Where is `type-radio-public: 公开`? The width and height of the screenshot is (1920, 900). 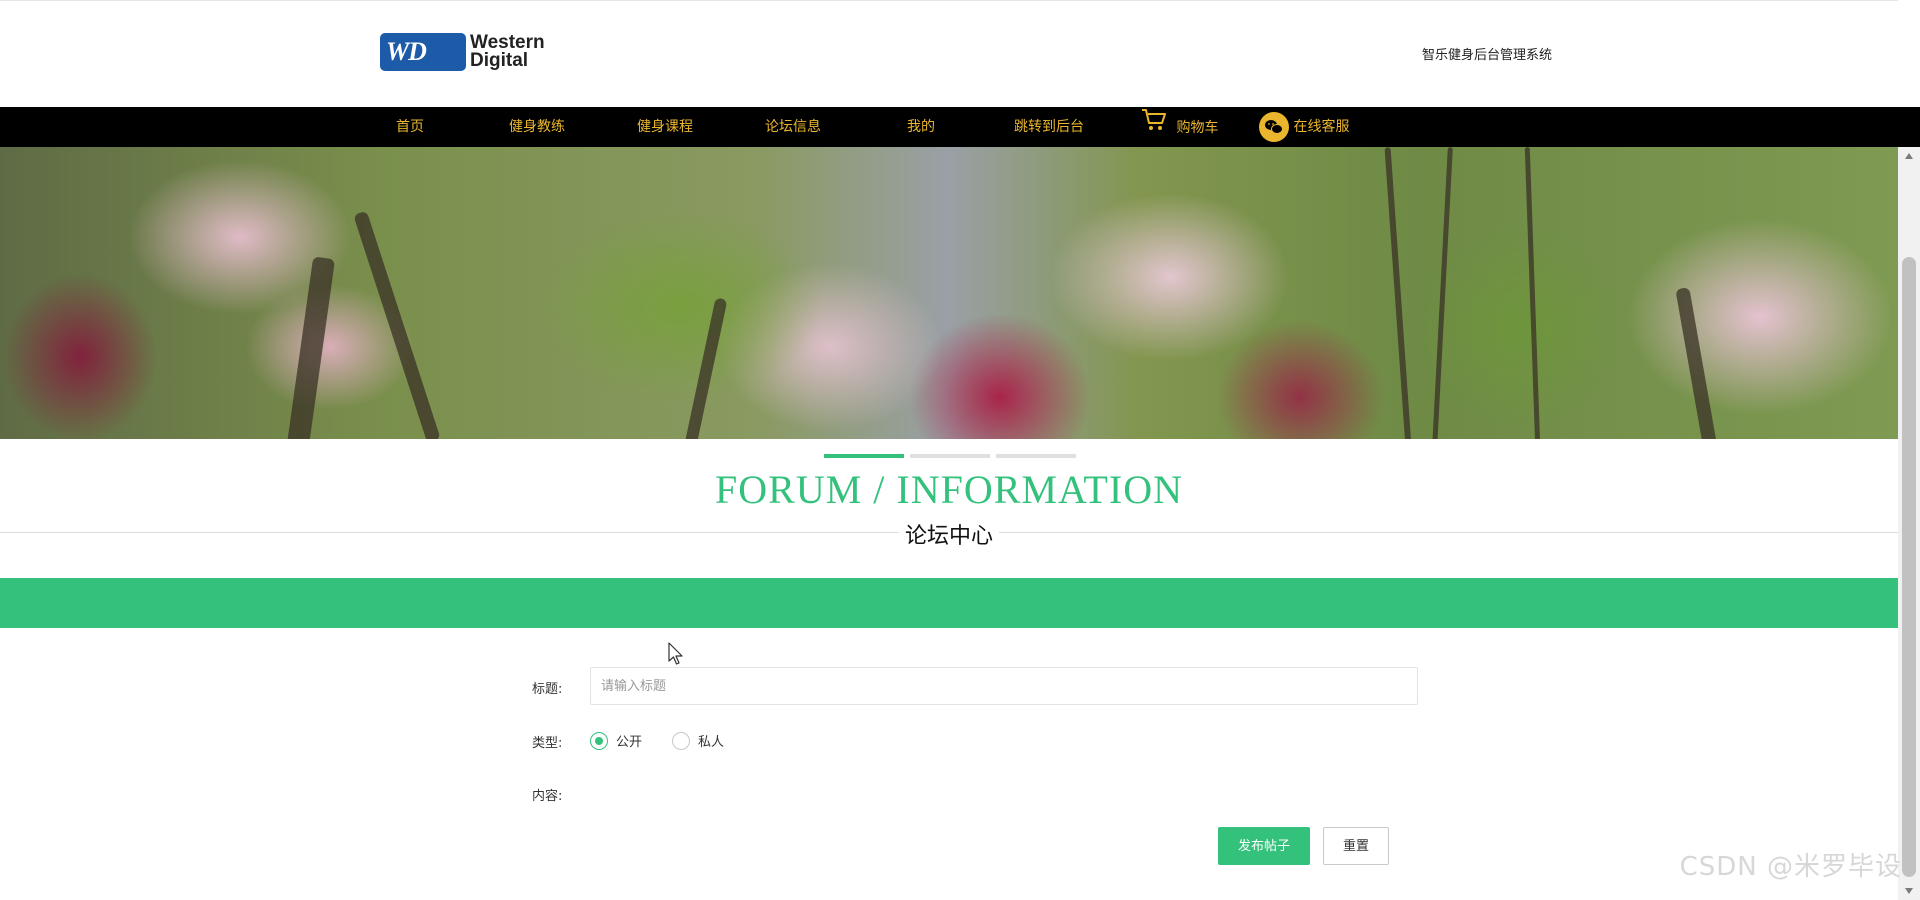
type-radio-public: 公开 is located at coordinates (616, 740).